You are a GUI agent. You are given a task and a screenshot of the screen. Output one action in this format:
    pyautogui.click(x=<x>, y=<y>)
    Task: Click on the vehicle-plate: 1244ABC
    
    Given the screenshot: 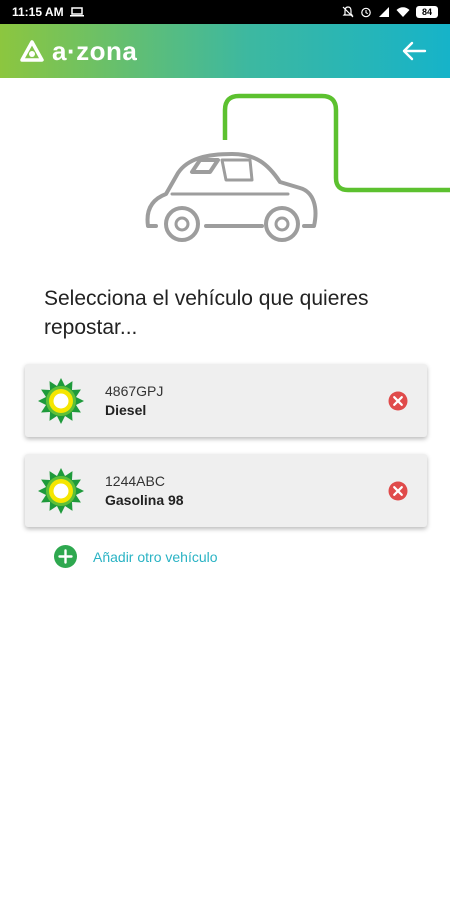 What is the action you would take?
    pyautogui.click(x=135, y=481)
    